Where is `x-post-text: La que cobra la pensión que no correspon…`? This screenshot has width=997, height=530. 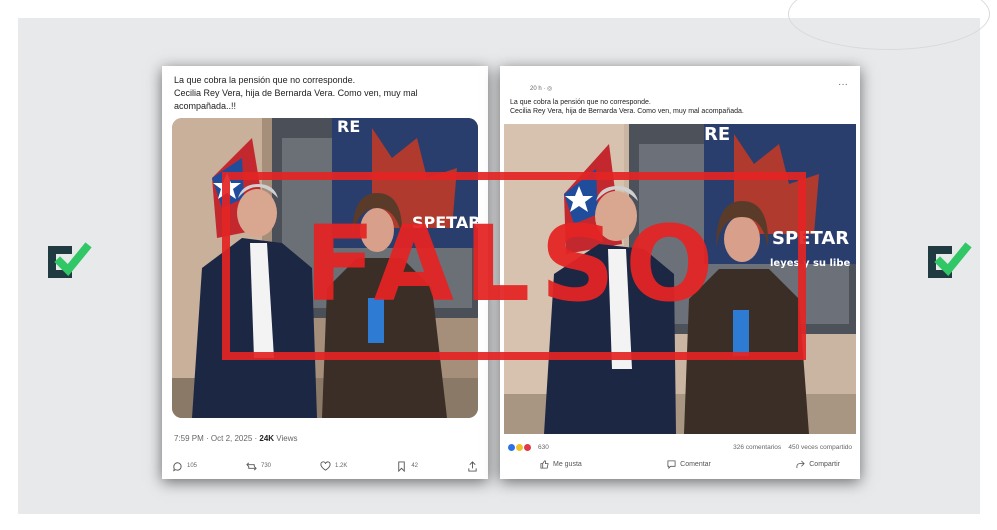 x-post-text: La que cobra la pensión que no correspon… is located at coordinates (324, 93).